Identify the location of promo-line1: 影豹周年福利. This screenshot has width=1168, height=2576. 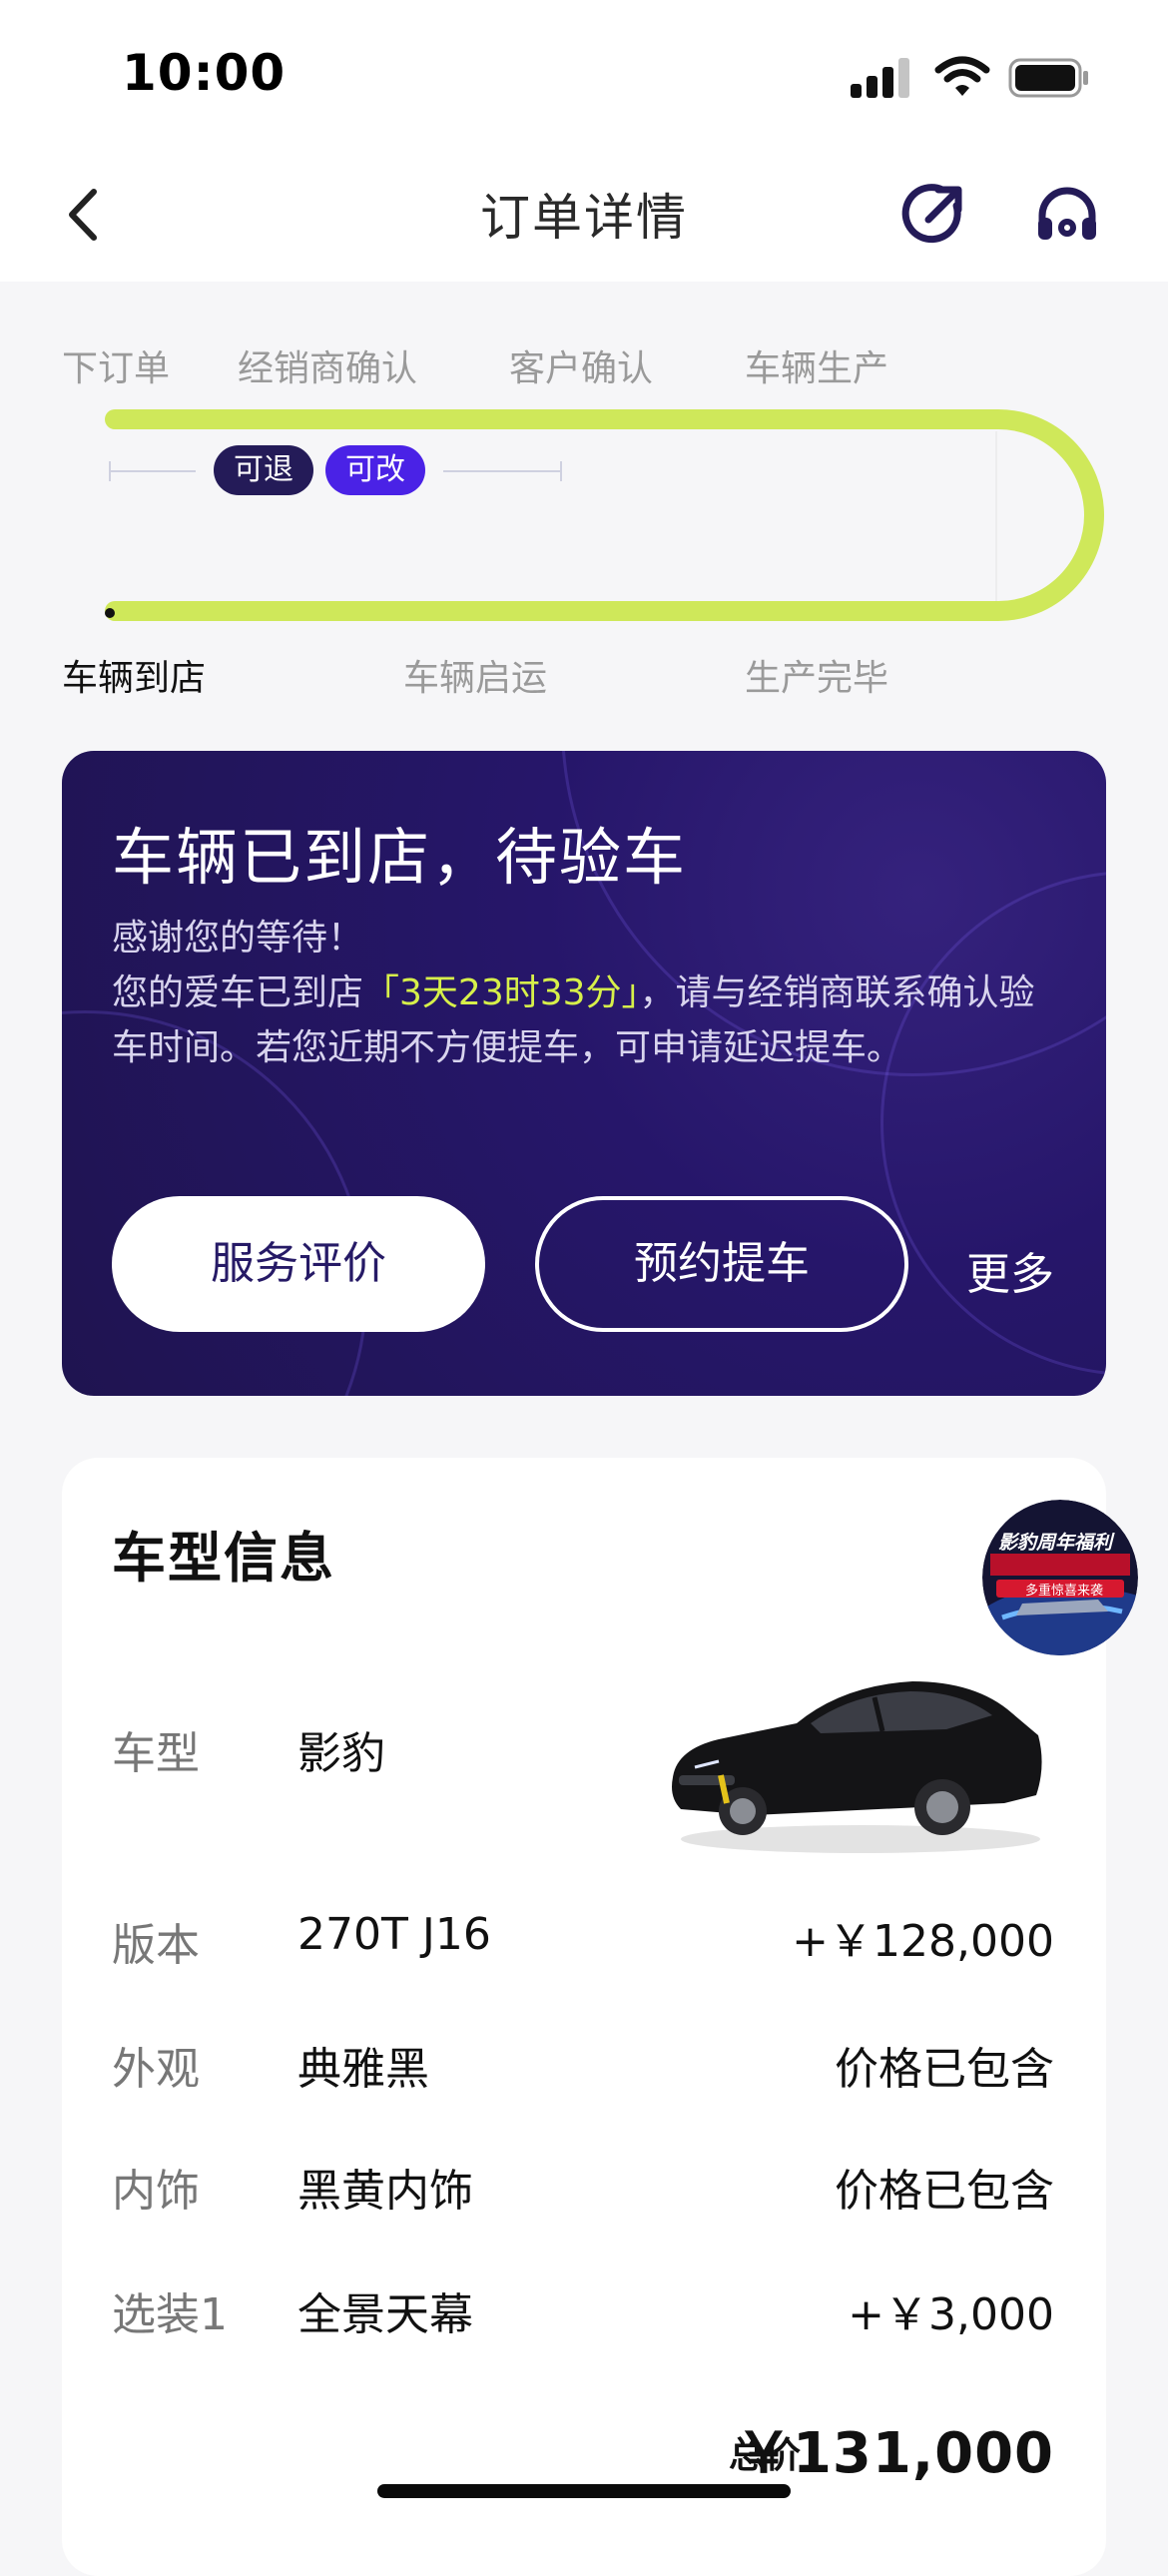
(1055, 1543).